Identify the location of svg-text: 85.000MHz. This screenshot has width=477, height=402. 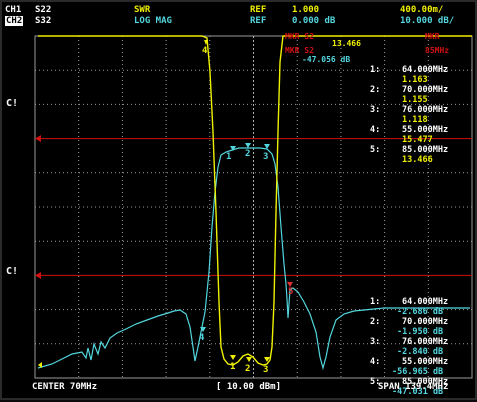
(425, 150).